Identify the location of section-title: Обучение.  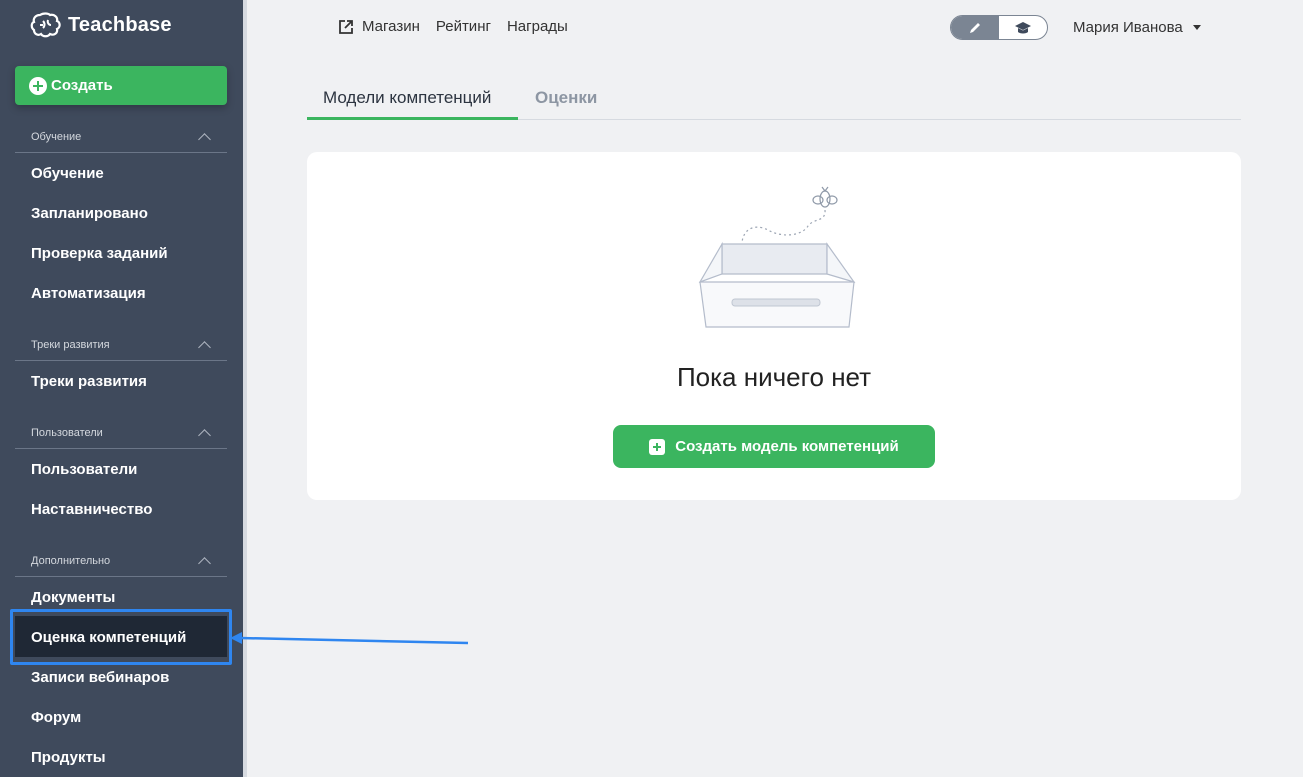
(56, 136).